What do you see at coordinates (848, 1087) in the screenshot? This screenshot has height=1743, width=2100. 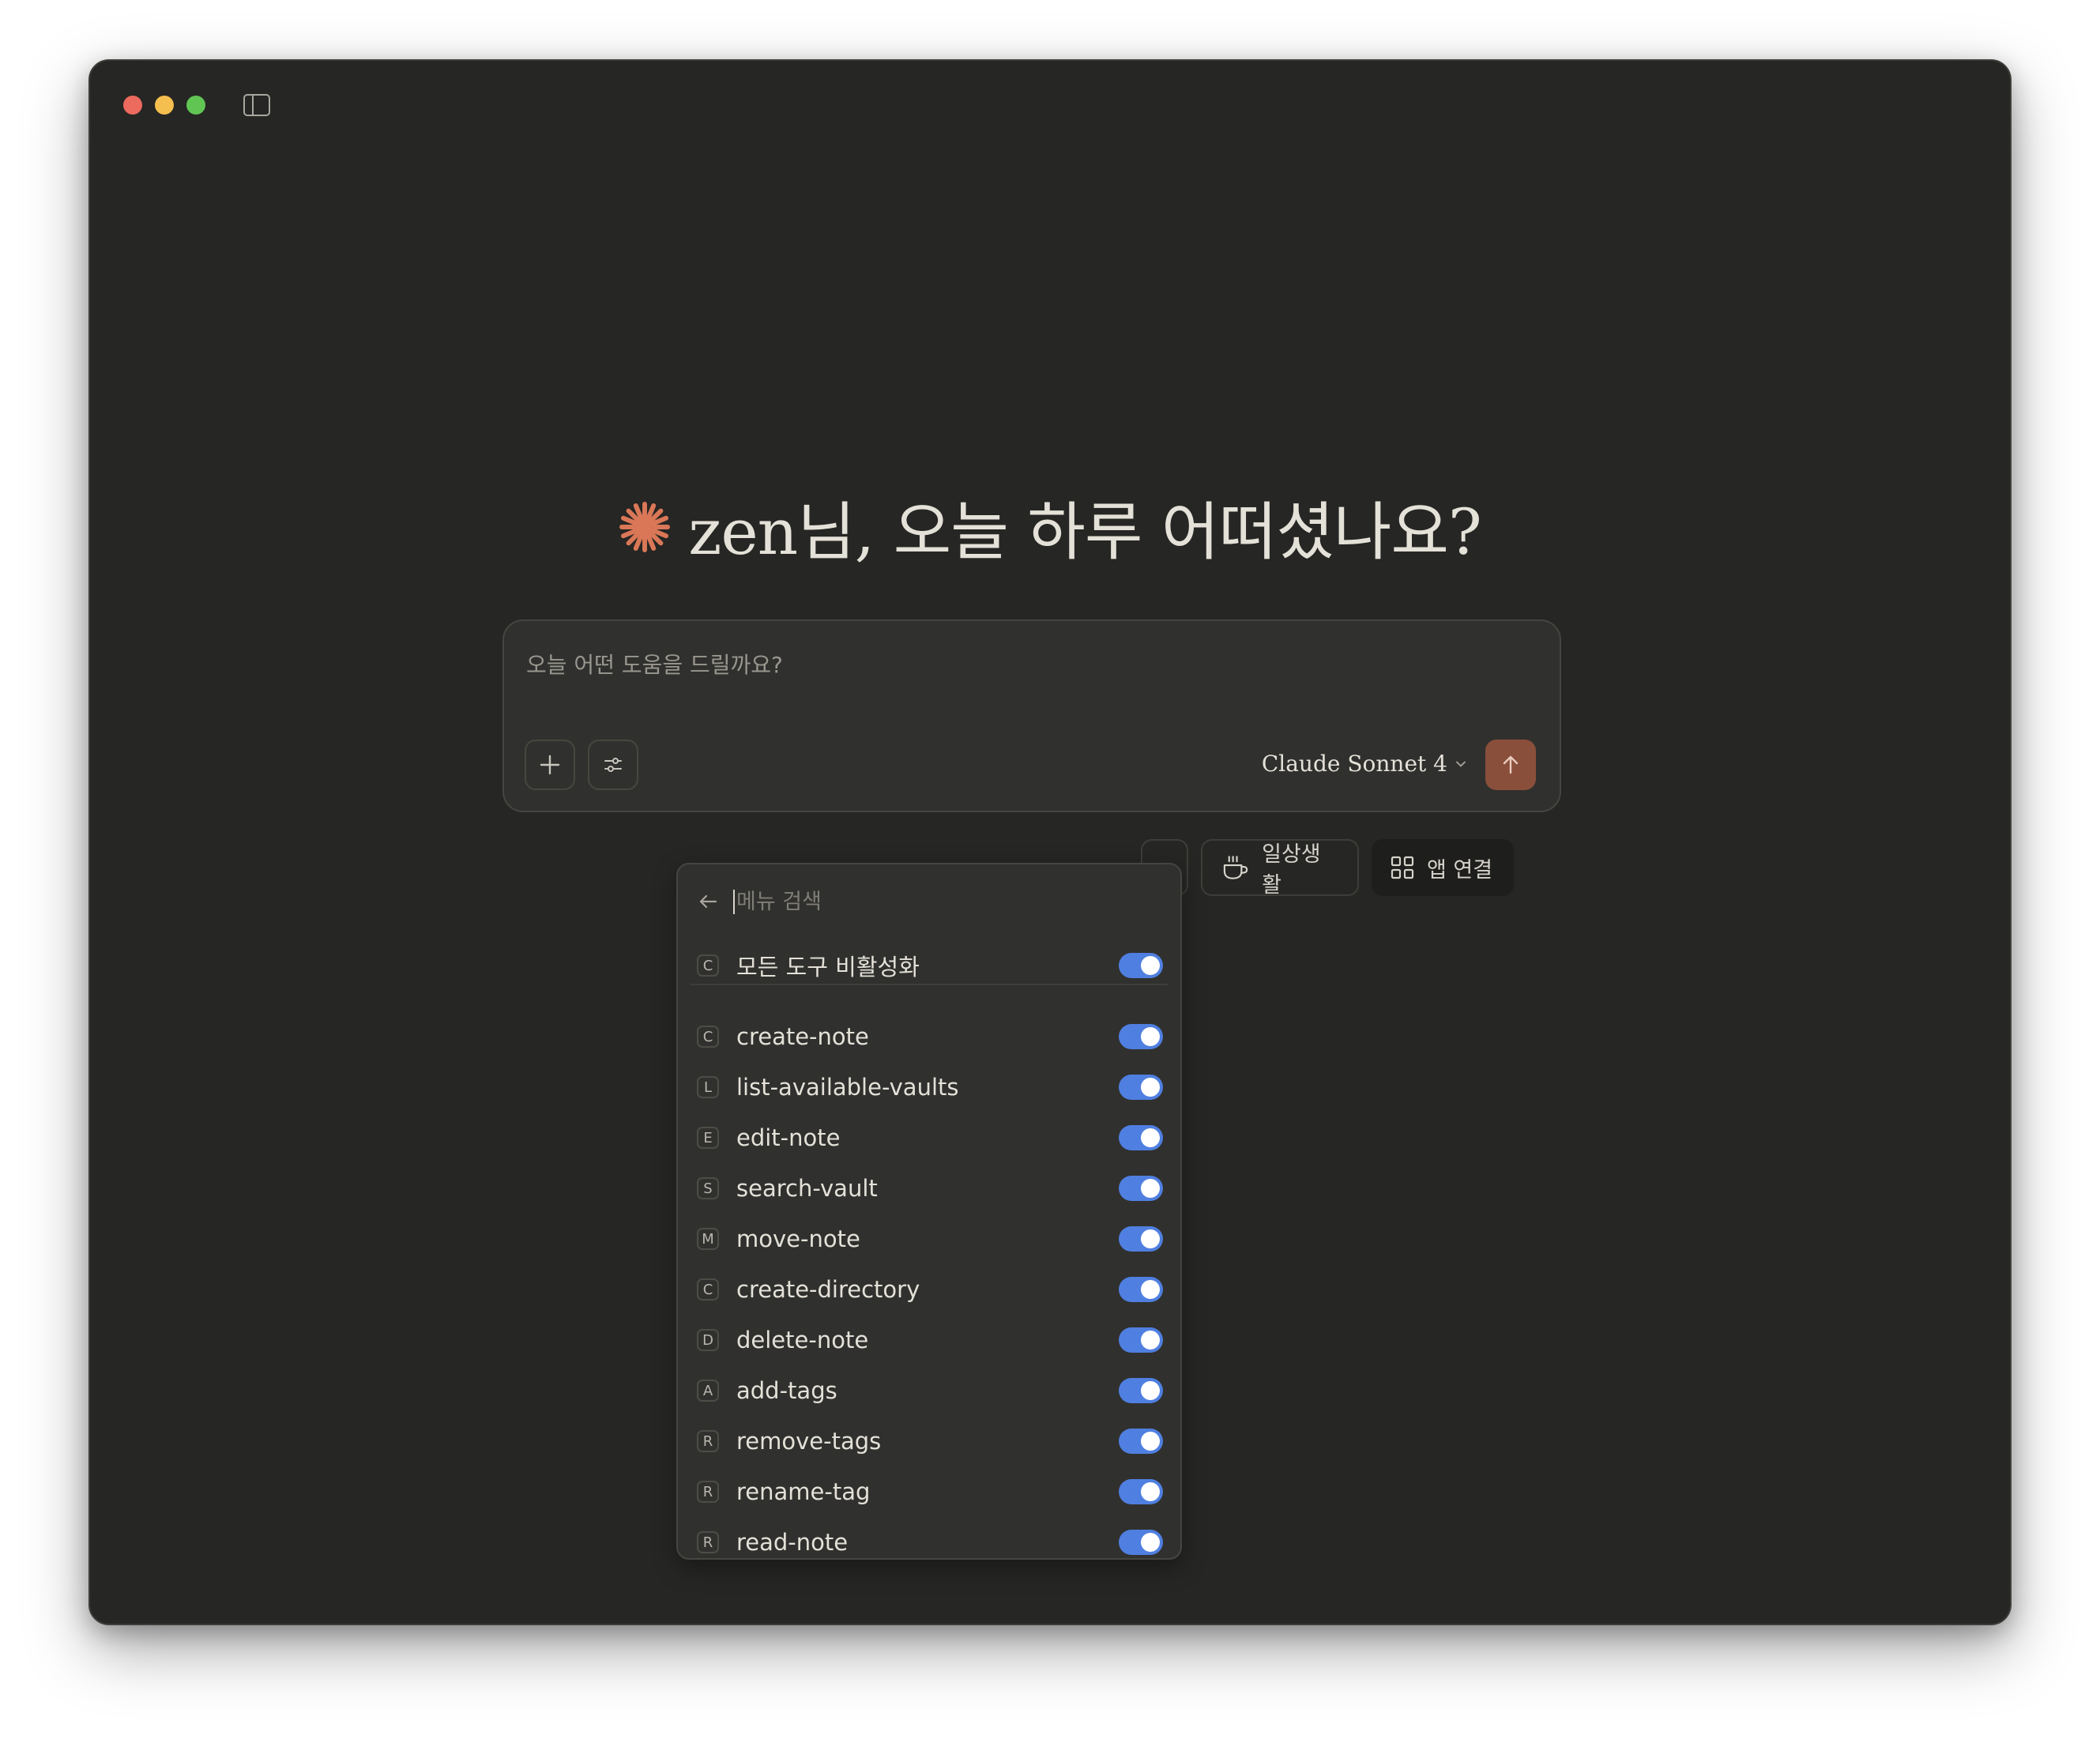 I see `tool-label: list-available-vaults` at bounding box center [848, 1087].